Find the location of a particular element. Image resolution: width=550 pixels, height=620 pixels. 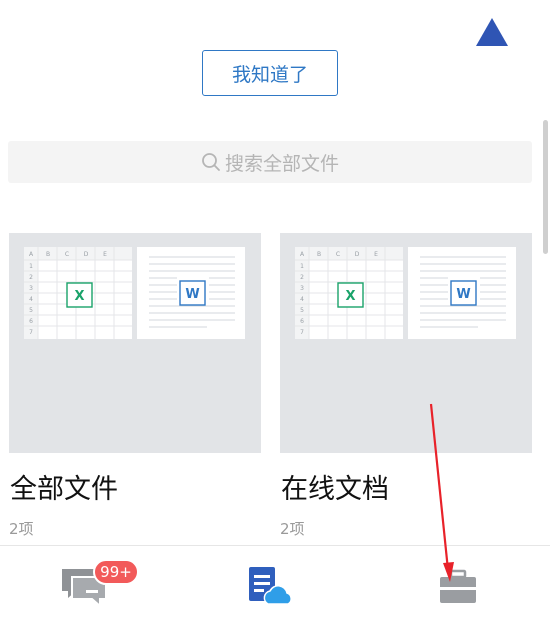

search-placeholder: 搜索全部文件 is located at coordinates (281, 163).